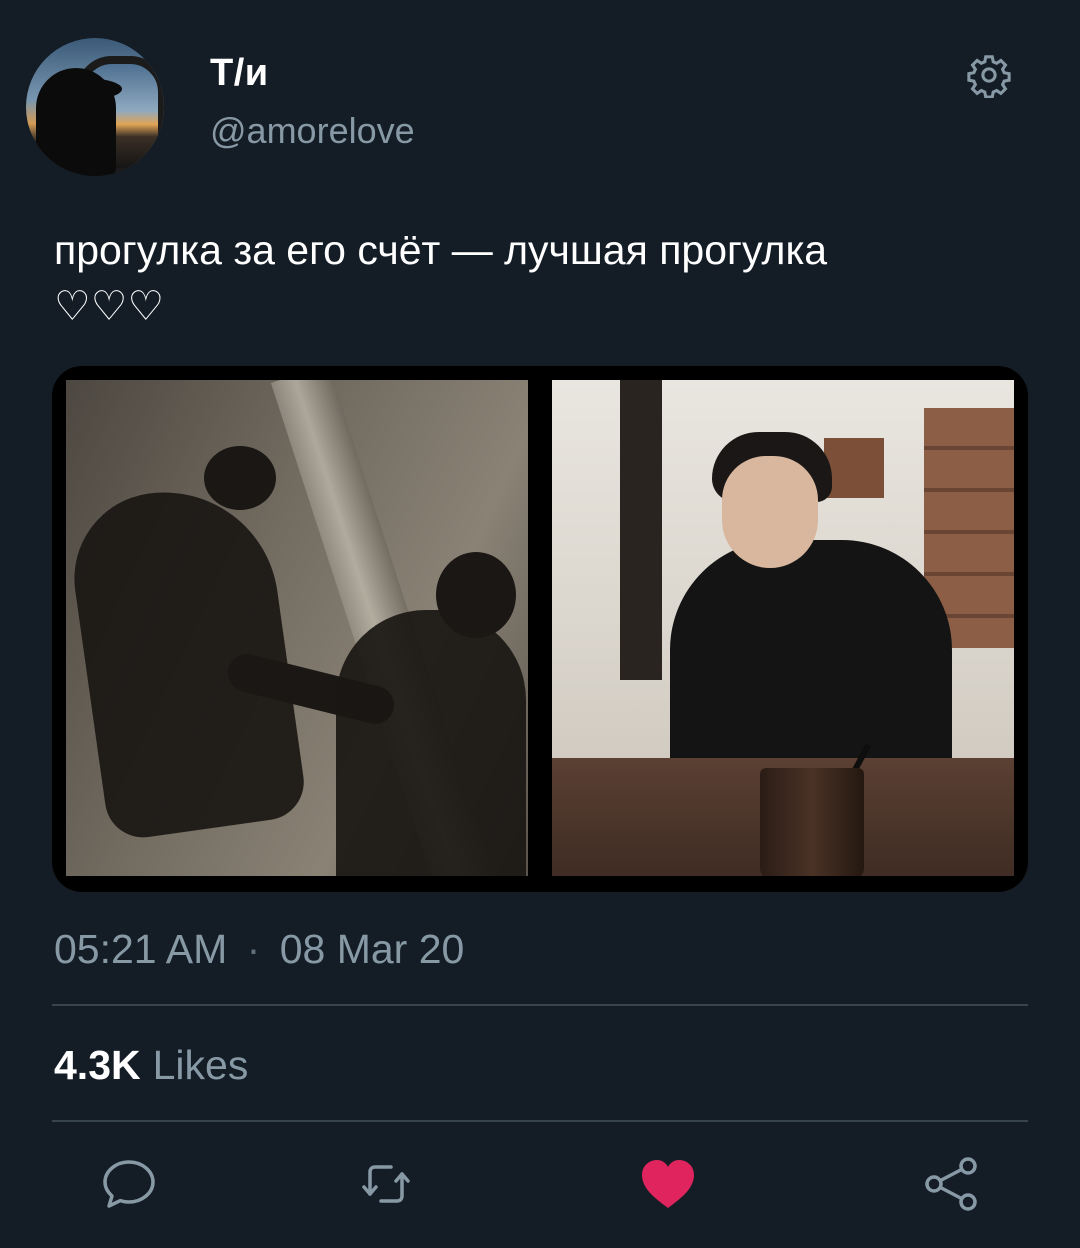  What do you see at coordinates (97, 1065) in the screenshot?
I see `likes-count: 4.3K` at bounding box center [97, 1065].